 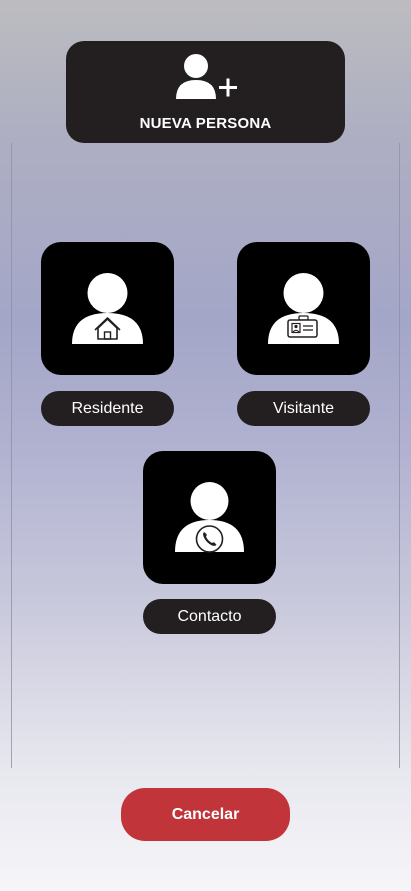 What do you see at coordinates (209, 616) in the screenshot?
I see `contact-button: Contacto` at bounding box center [209, 616].